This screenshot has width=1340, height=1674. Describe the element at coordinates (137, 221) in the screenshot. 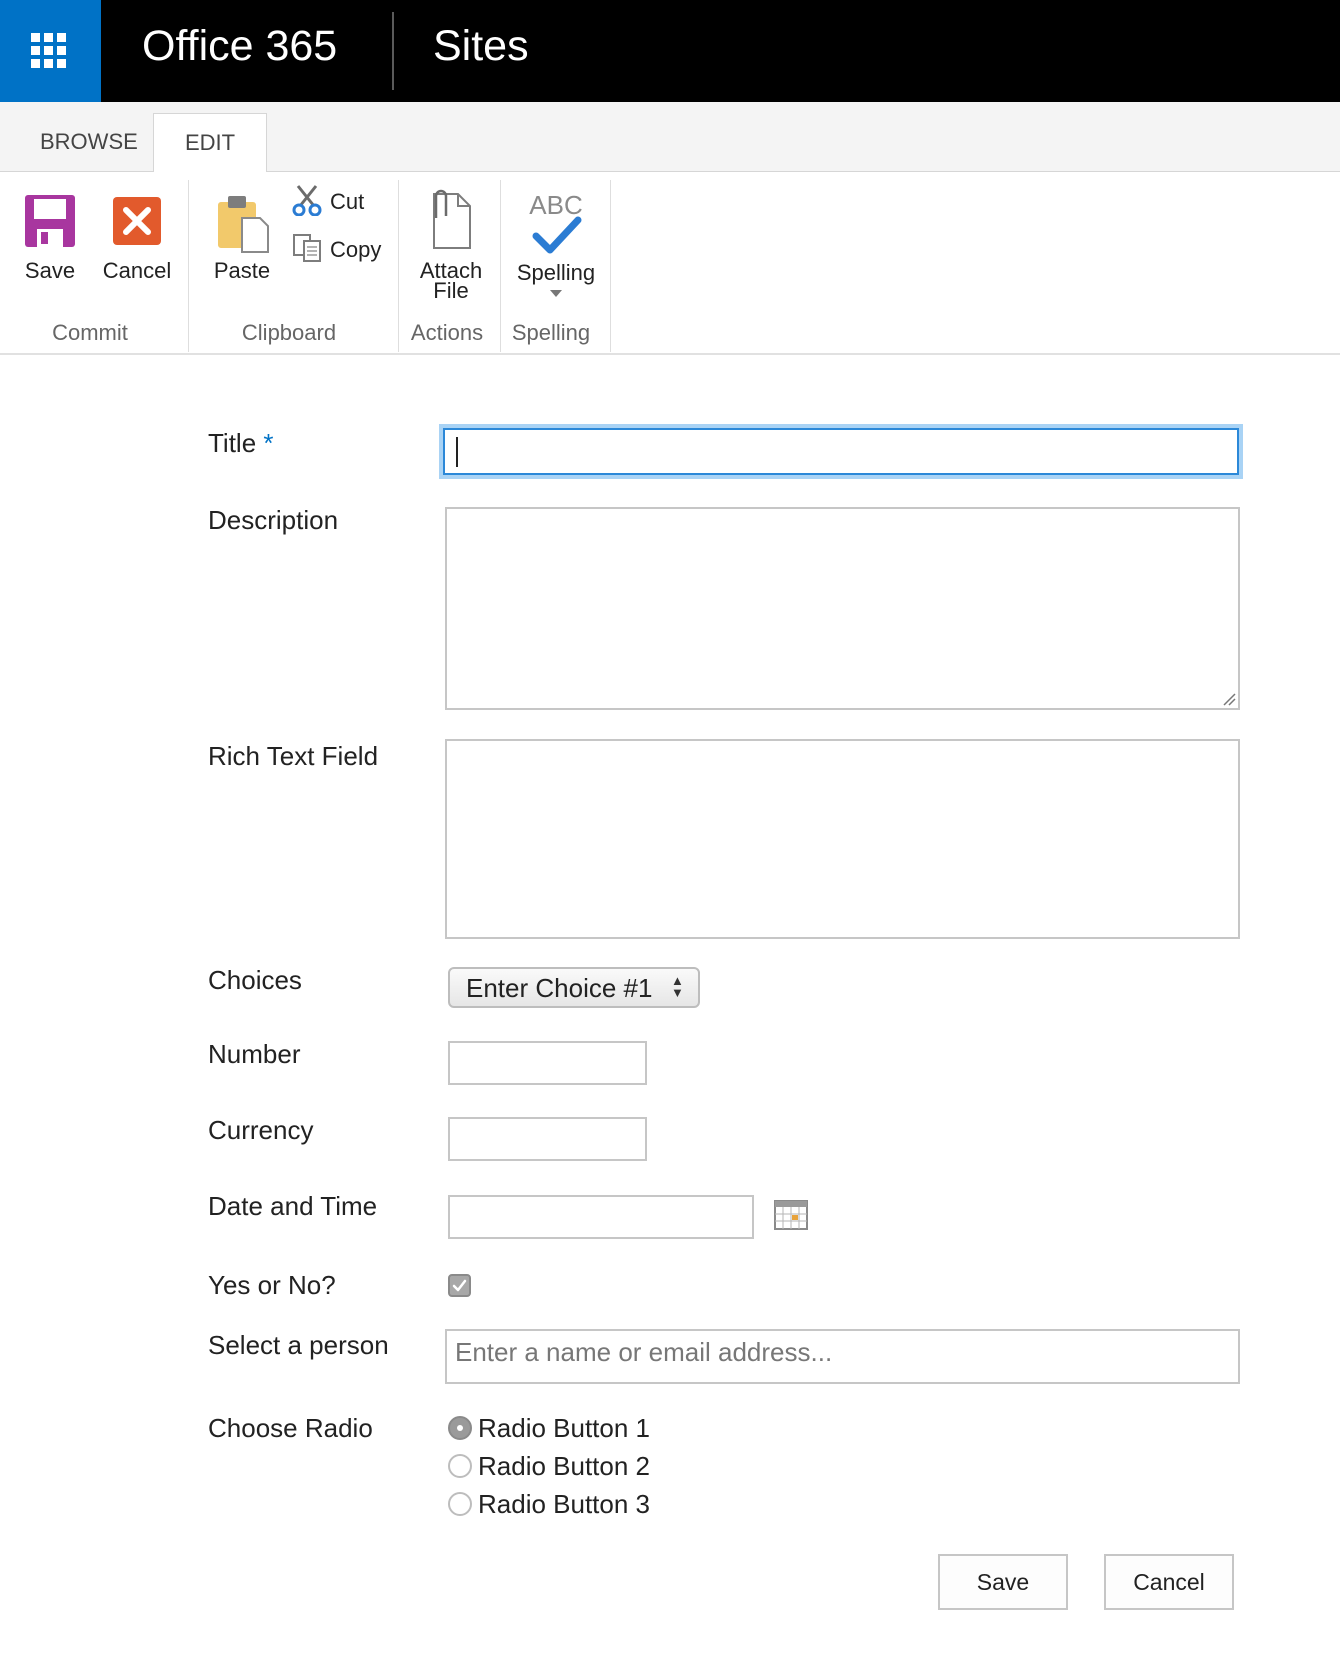

I see `cancel-x-icon` at that location.